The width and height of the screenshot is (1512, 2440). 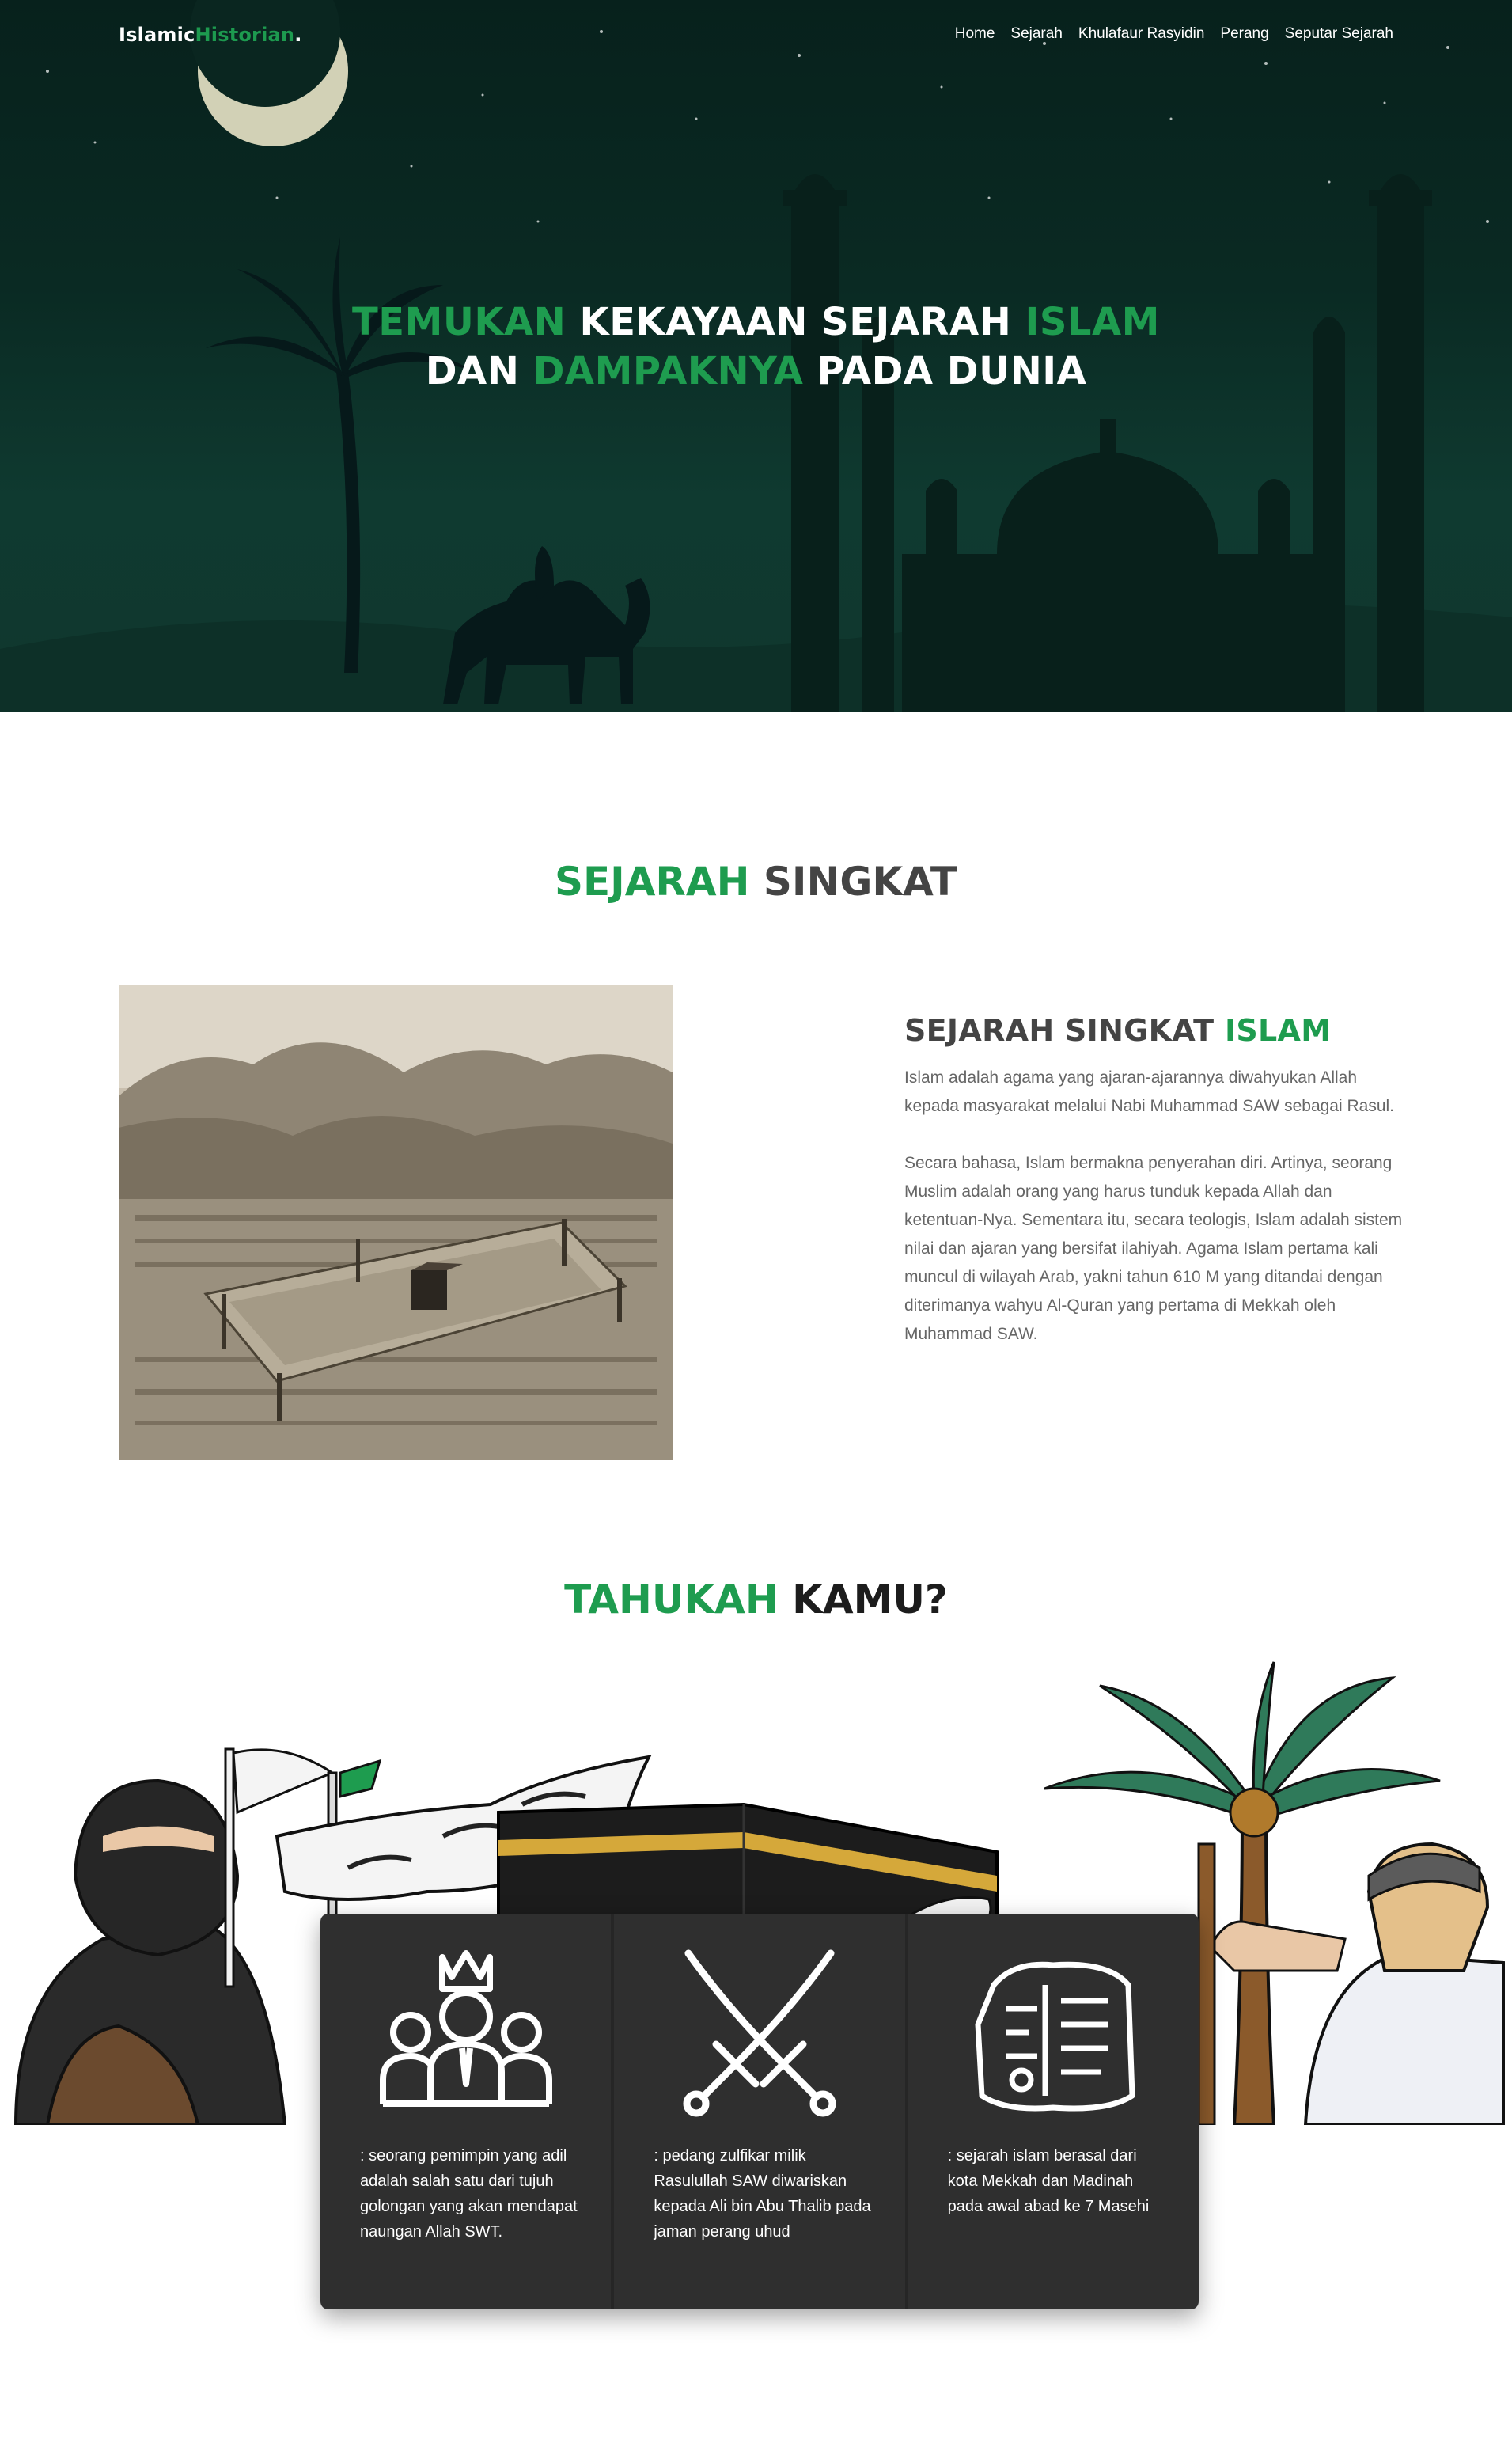 I want to click on warrior-left, so click(x=174, y=1936).